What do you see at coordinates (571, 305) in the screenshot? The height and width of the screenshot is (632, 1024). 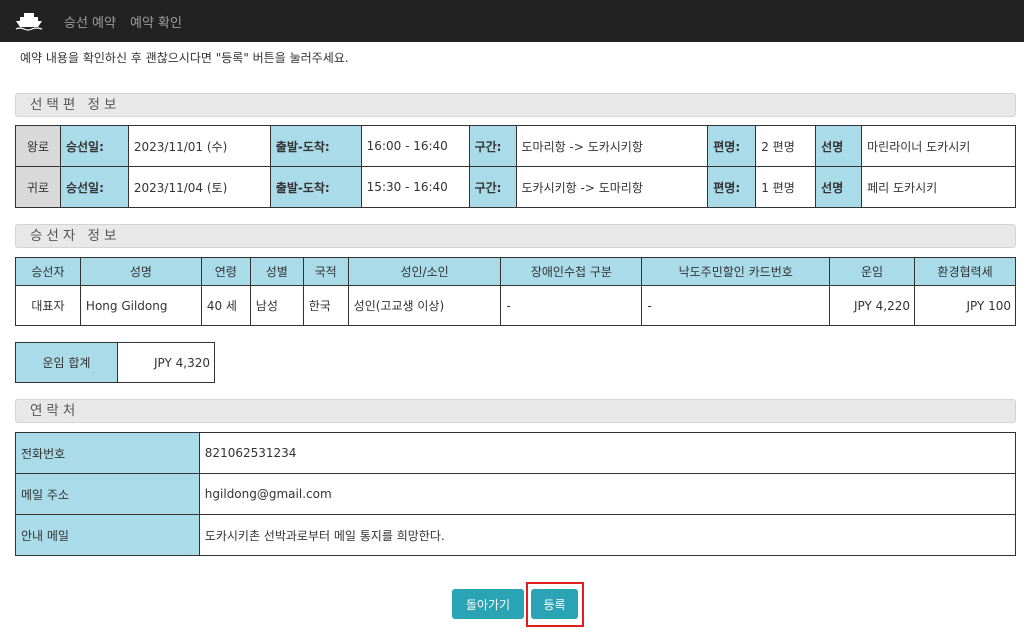 I see `passenger-disability: -` at bounding box center [571, 305].